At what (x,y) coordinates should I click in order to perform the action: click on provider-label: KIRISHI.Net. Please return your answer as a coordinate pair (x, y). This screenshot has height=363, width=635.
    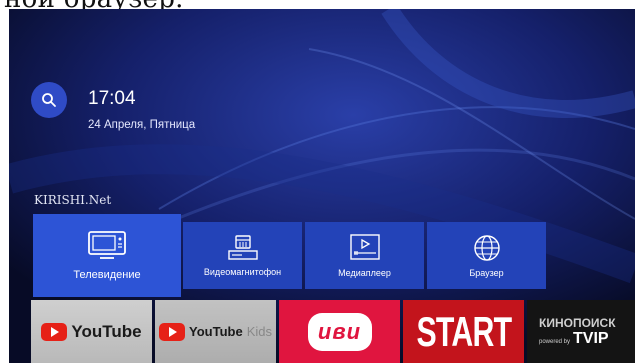
    Looking at the image, I should click on (73, 200).